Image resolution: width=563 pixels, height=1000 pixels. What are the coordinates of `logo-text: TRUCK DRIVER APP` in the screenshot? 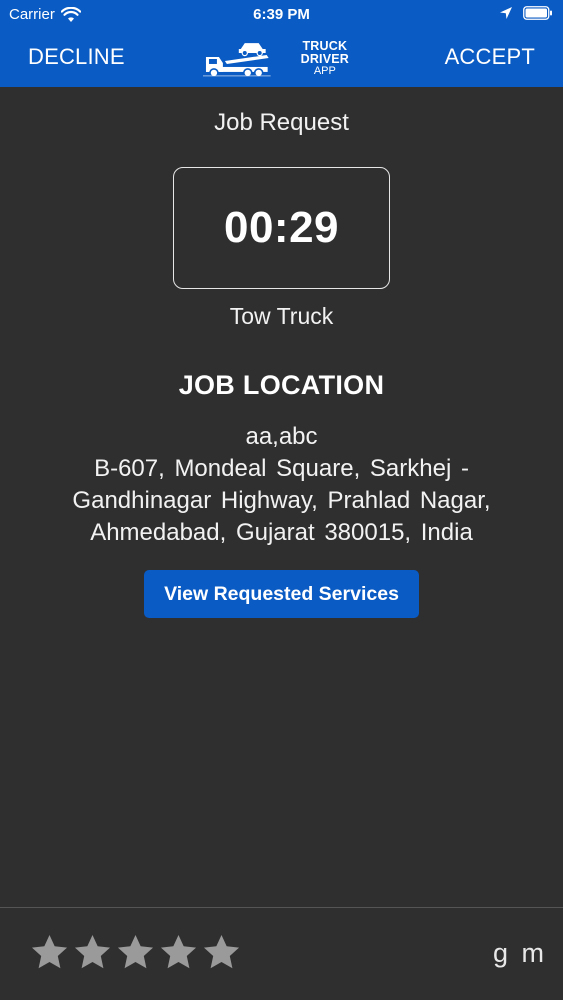 It's located at (325, 58).